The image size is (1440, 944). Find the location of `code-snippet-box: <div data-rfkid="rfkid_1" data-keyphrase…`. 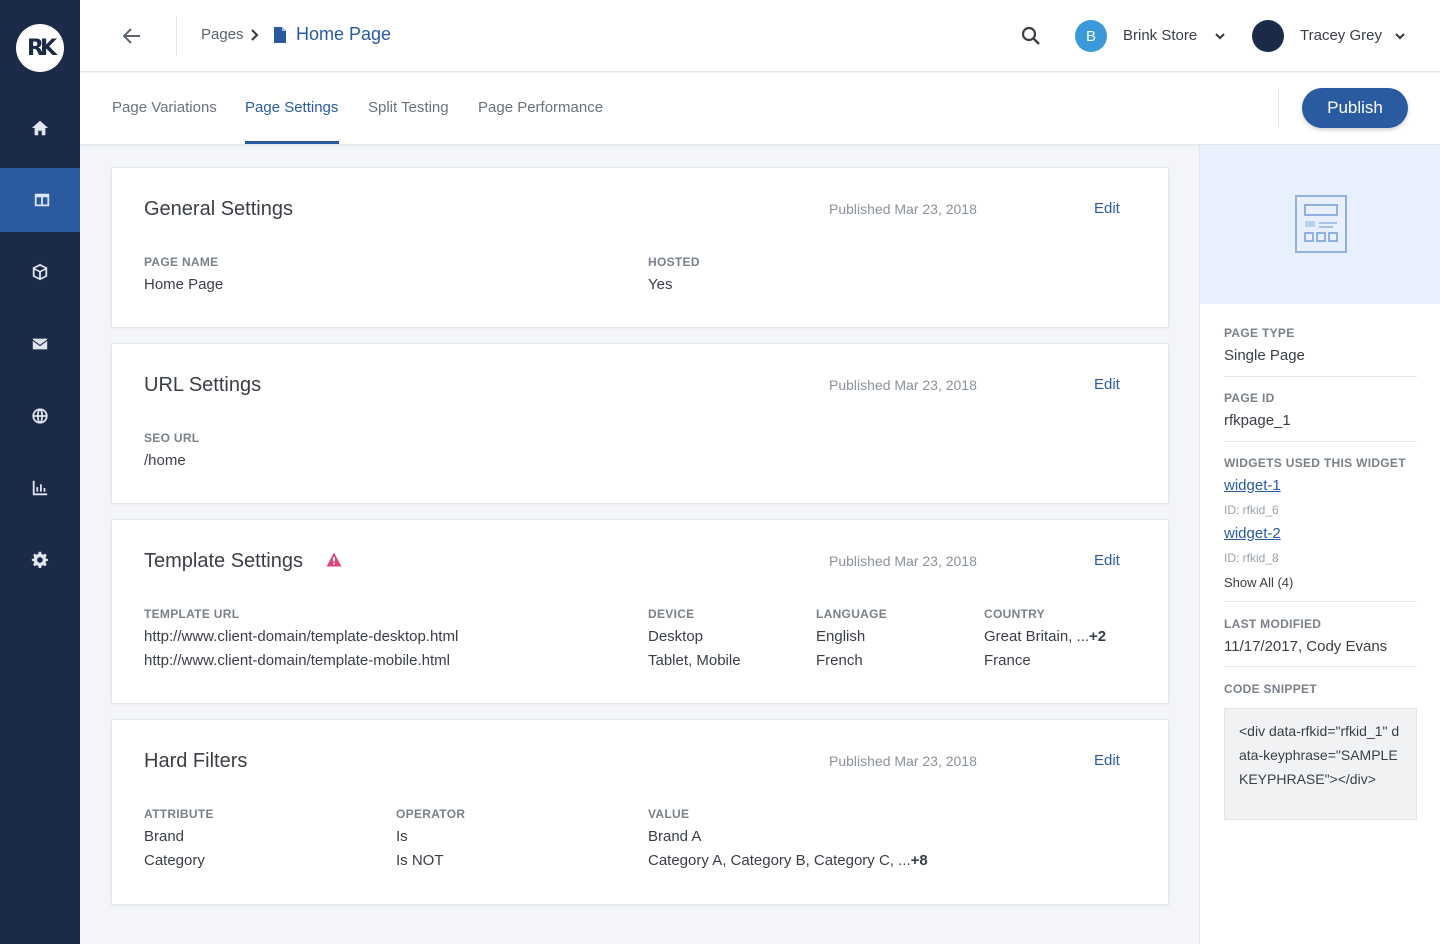

code-snippet-box: <div data-rfkid="rfkid_1" data-keyphrase… is located at coordinates (1320, 764).